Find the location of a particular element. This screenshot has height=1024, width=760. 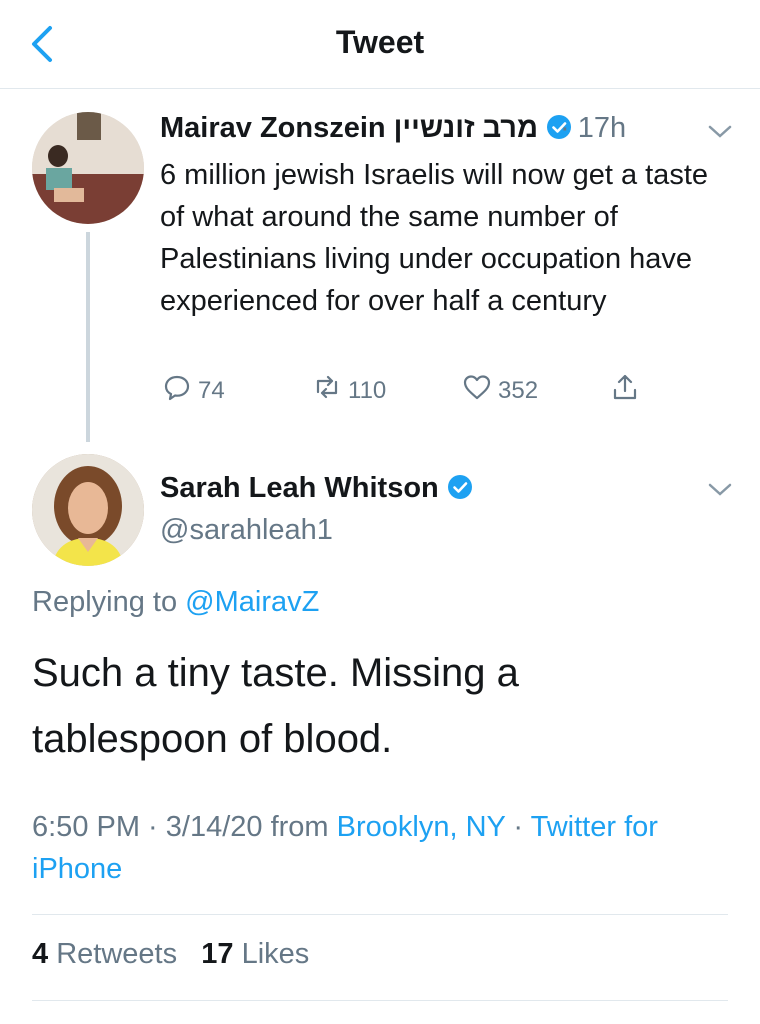

reply-target-link: @MairavZ is located at coordinates (252, 602).